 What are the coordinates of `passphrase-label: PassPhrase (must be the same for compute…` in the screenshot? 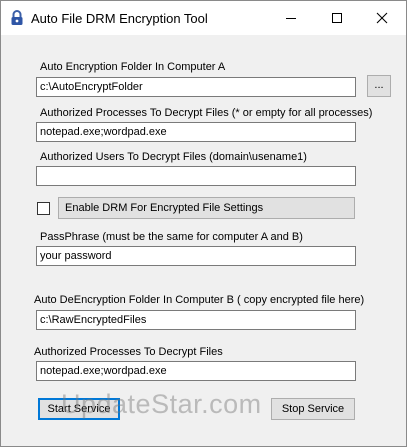 It's located at (171, 237).